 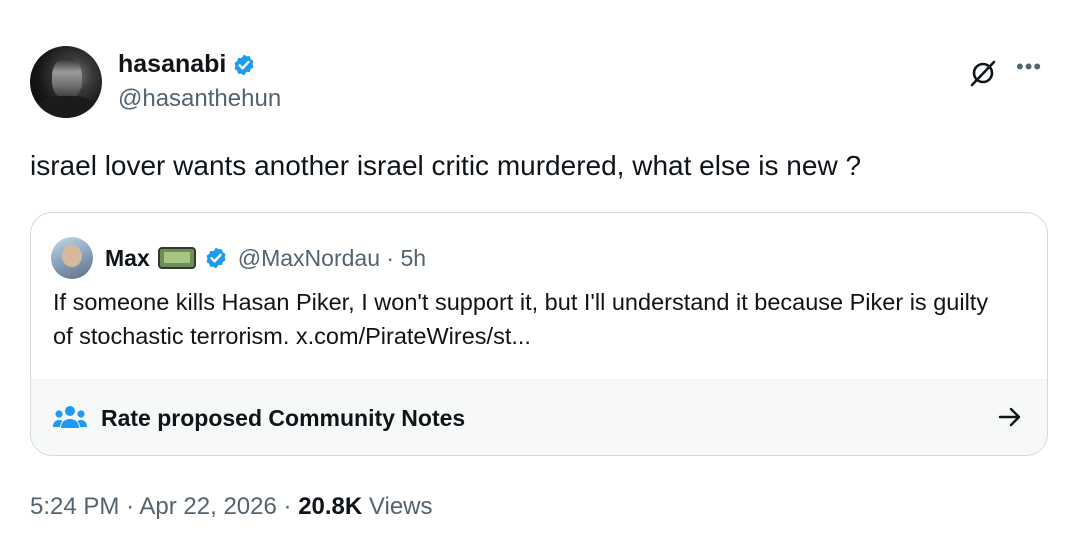 I want to click on author-handle: @hasanthehun, so click(x=199, y=99).